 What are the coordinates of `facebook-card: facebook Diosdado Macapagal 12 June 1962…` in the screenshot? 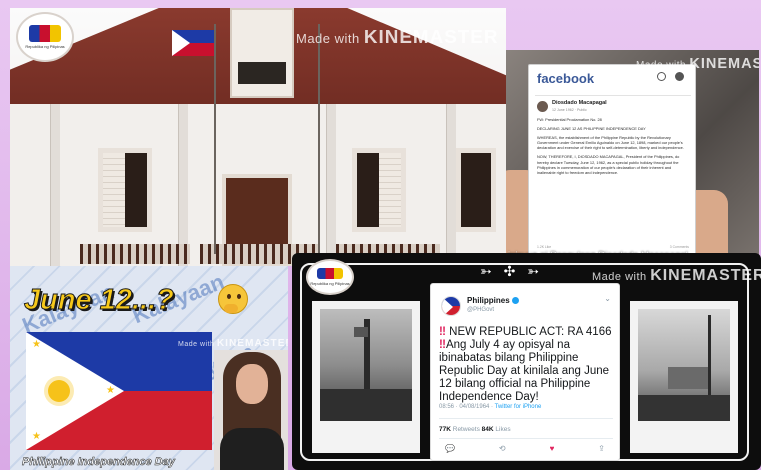 It's located at (612, 160).